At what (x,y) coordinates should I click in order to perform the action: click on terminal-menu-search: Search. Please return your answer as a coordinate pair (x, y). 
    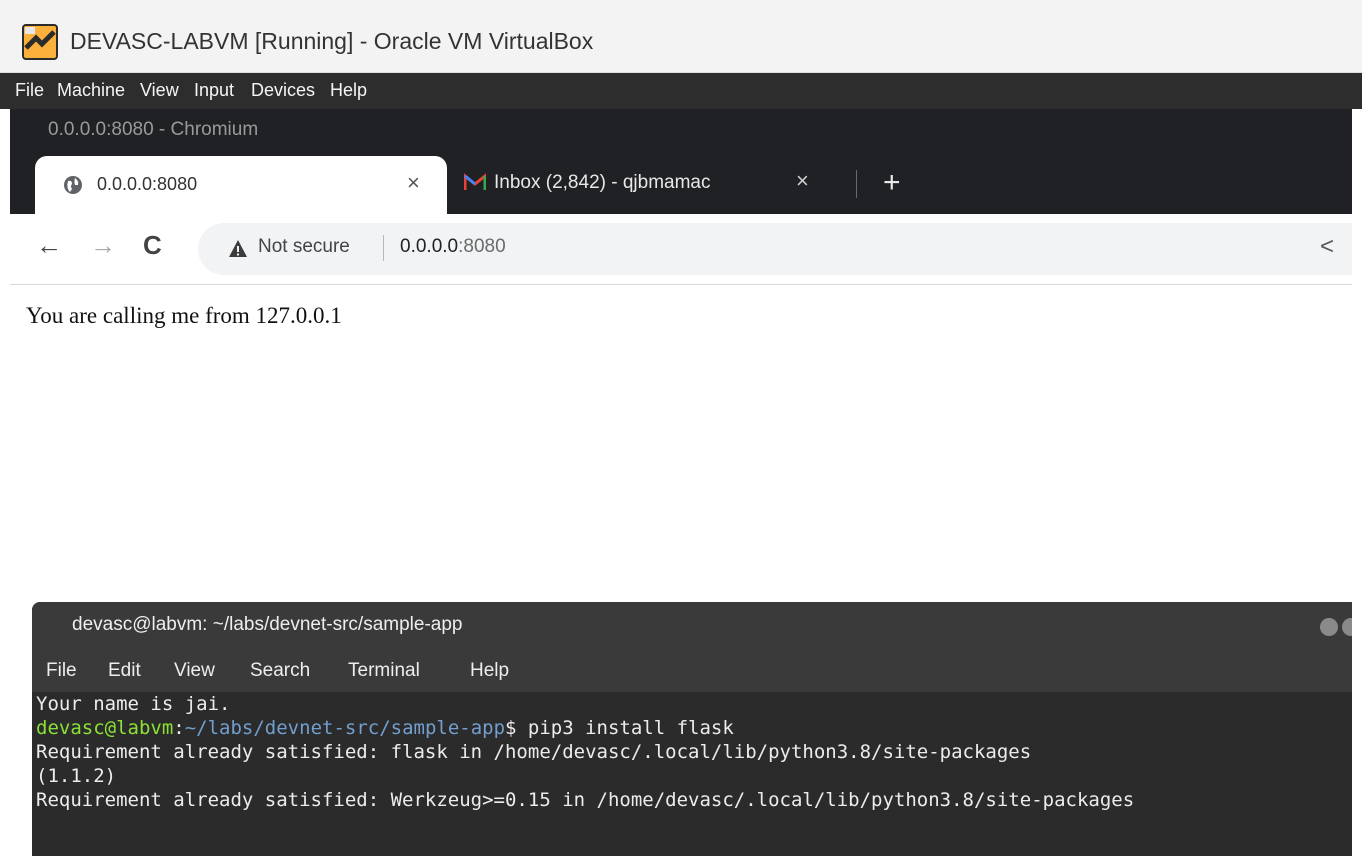
    Looking at the image, I should click on (280, 671).